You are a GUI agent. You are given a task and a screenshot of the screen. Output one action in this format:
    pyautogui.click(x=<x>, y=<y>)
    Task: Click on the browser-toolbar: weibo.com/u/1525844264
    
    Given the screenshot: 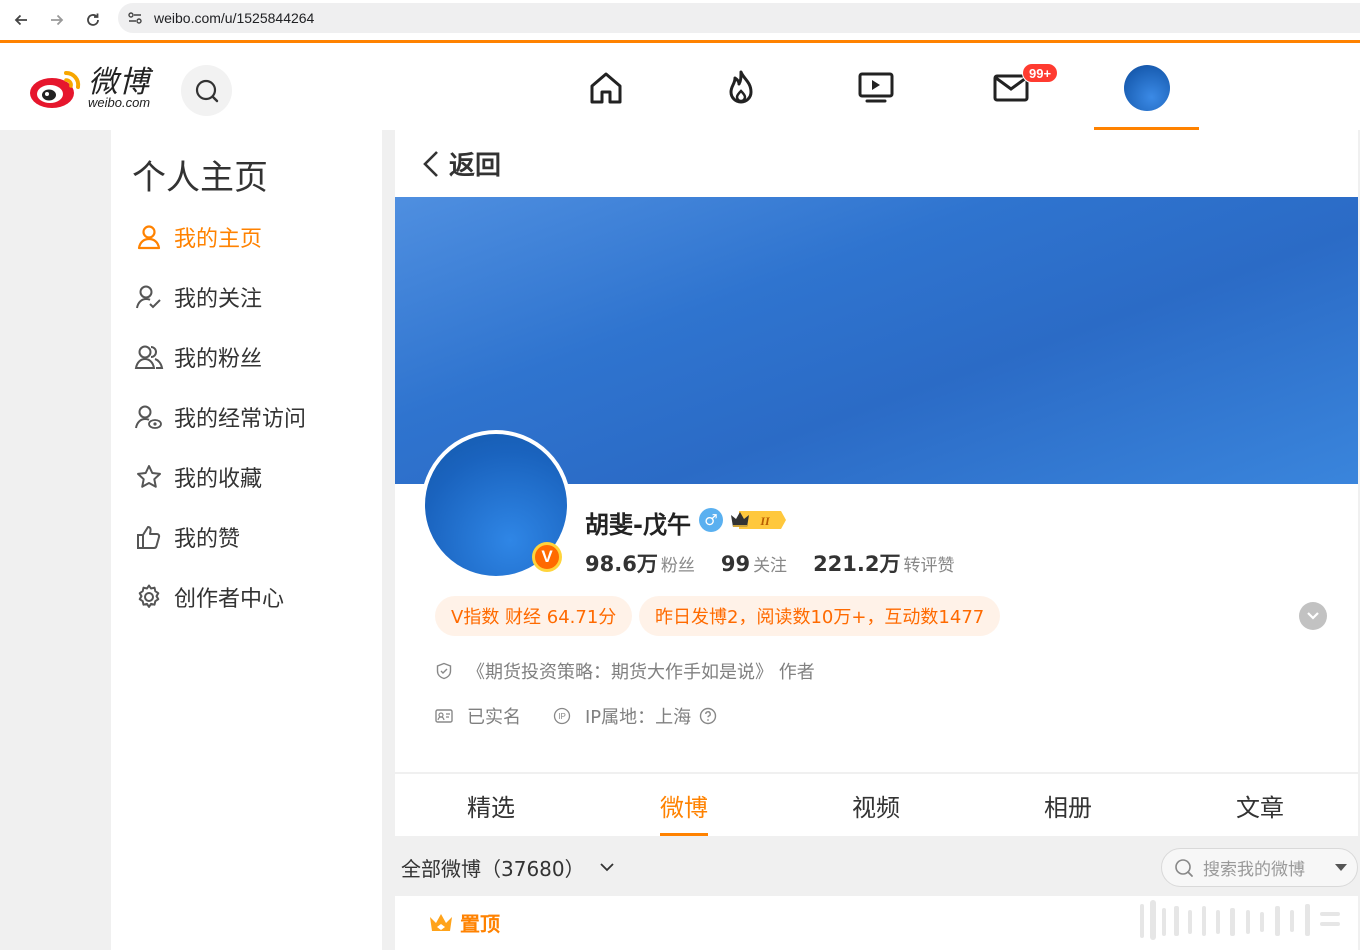 What is the action you would take?
    pyautogui.click(x=680, y=20)
    